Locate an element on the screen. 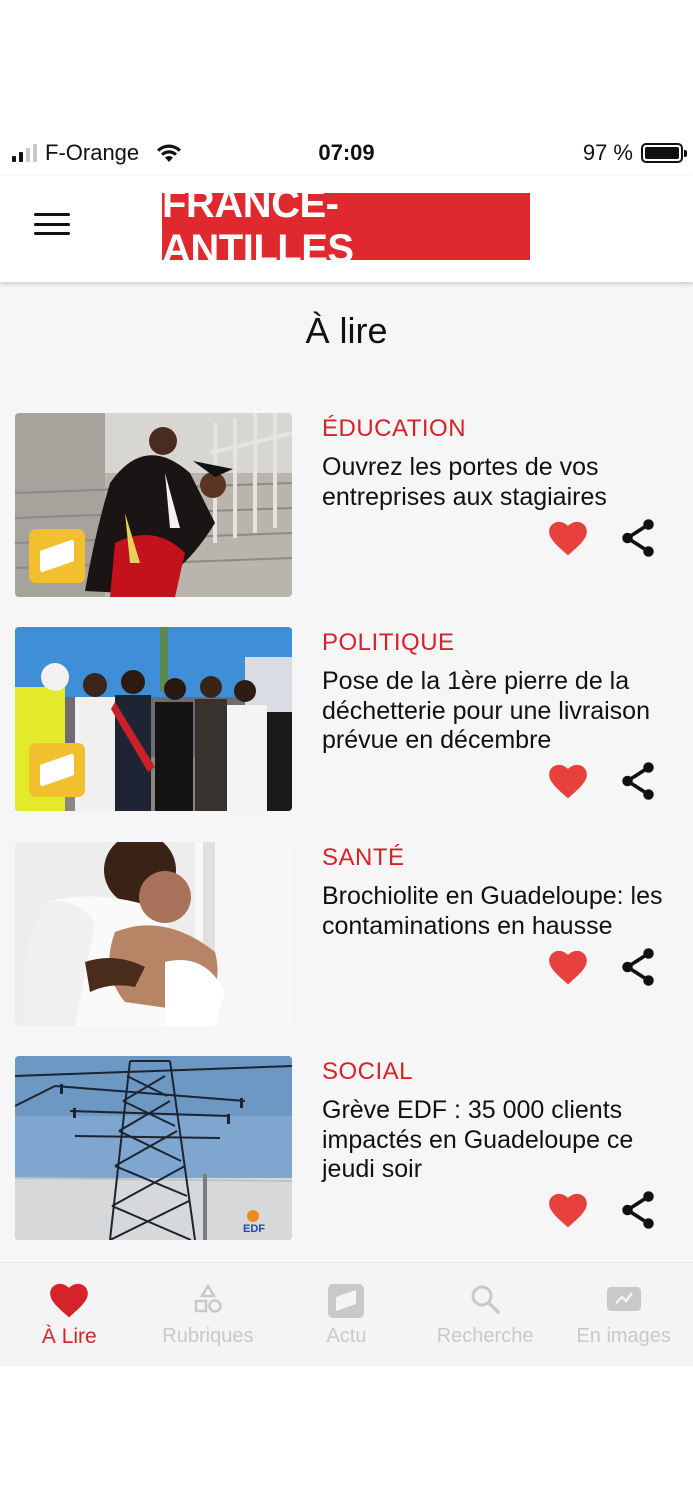 The height and width of the screenshot is (1500, 693). article-category: SANTÉ is located at coordinates (363, 857).